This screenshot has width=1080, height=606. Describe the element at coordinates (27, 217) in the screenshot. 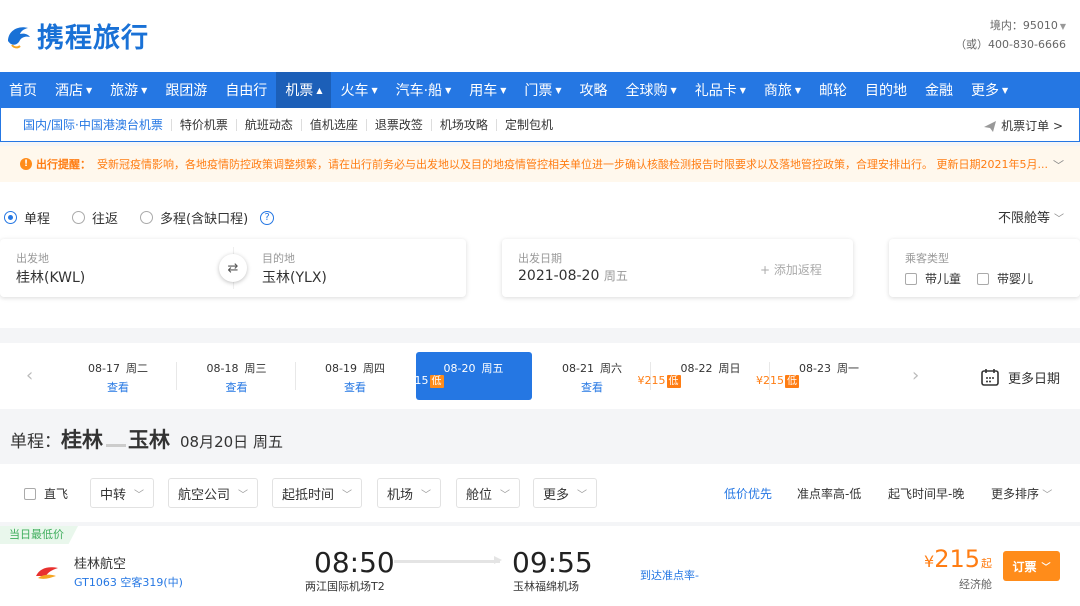

I see `trip-type-radio-0: 单程` at that location.